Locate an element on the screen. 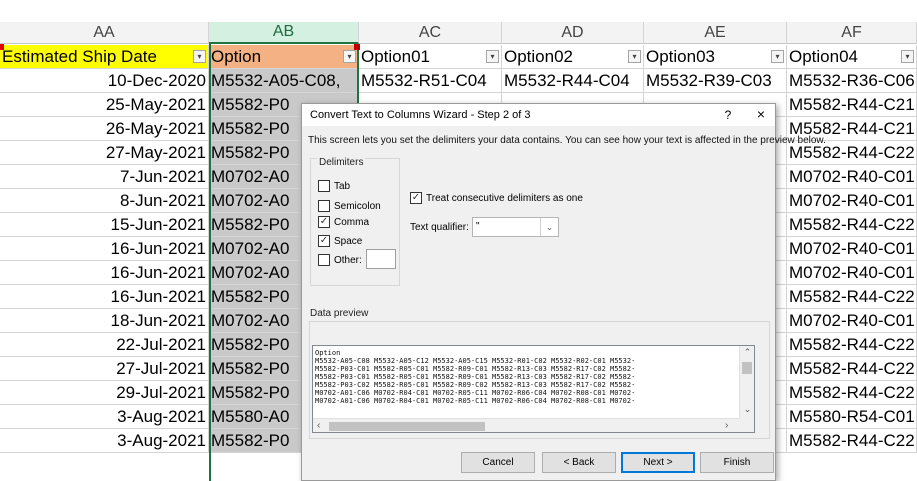 This screenshot has height=481, width=917. cell: 27-Jul-2021 is located at coordinates (104, 369).